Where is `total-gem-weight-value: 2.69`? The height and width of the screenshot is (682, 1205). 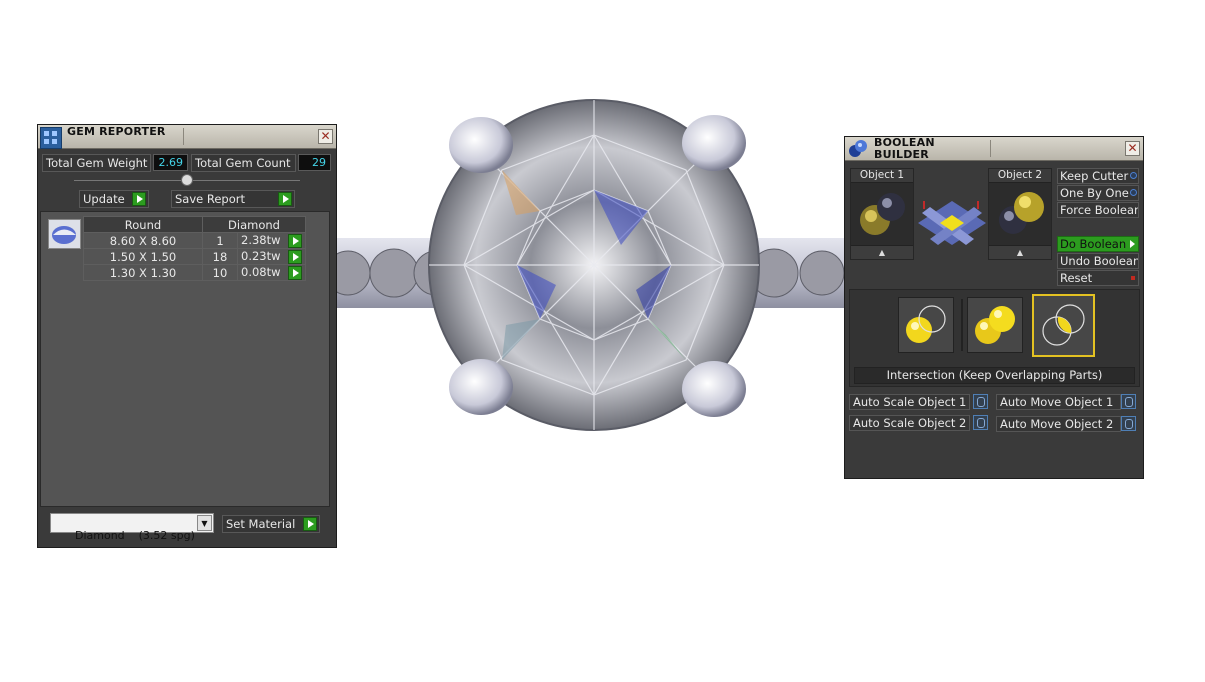 total-gem-weight-value: 2.69 is located at coordinates (170, 162).